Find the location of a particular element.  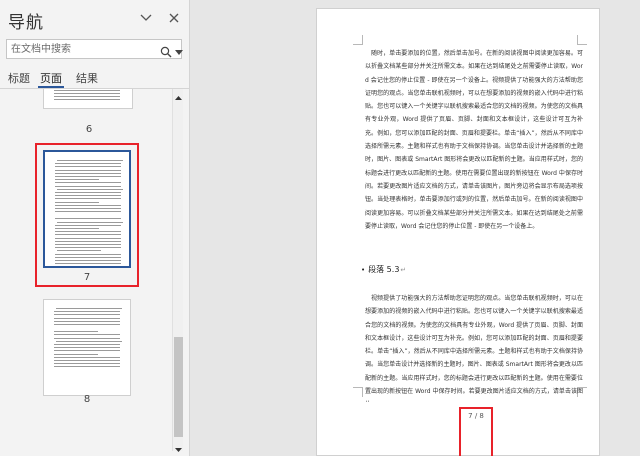

scroll-down-icon is located at coordinates (178, 450).